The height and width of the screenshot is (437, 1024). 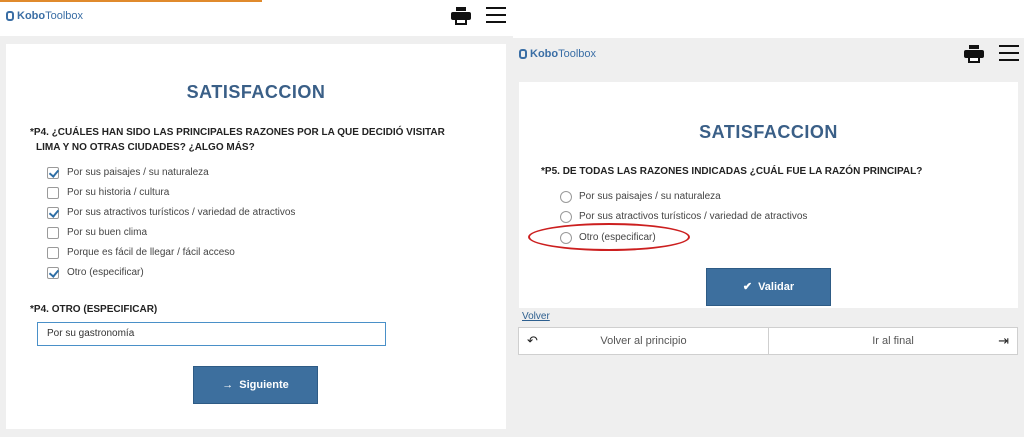 I want to click on option-label: Porque es fácil de llegar / fácil acceso, so click(x=151, y=252).